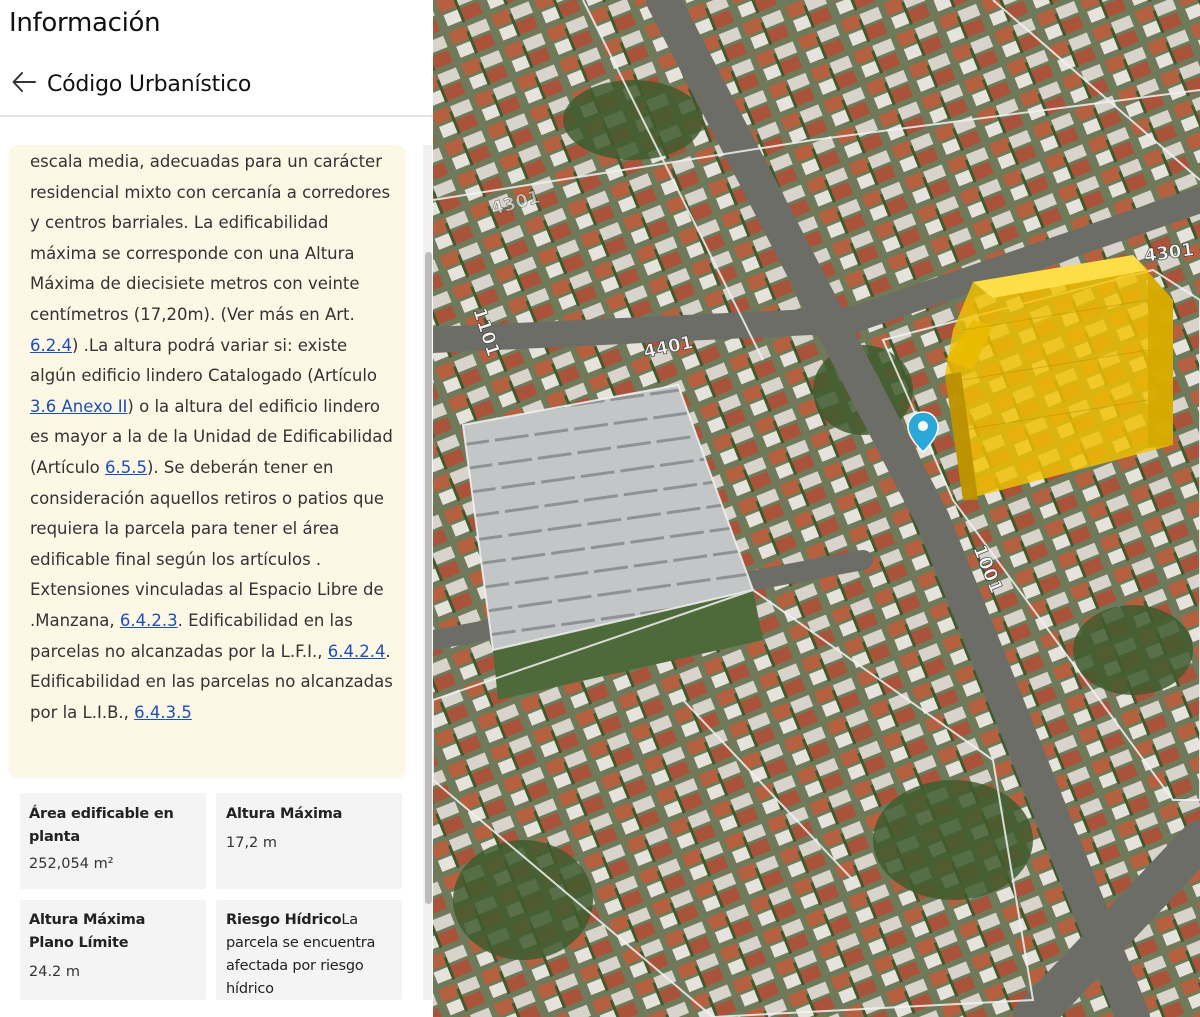 This screenshot has height=1017, width=1200. What do you see at coordinates (71, 864) in the screenshot?
I see `stat-value: 252,054 m²` at bounding box center [71, 864].